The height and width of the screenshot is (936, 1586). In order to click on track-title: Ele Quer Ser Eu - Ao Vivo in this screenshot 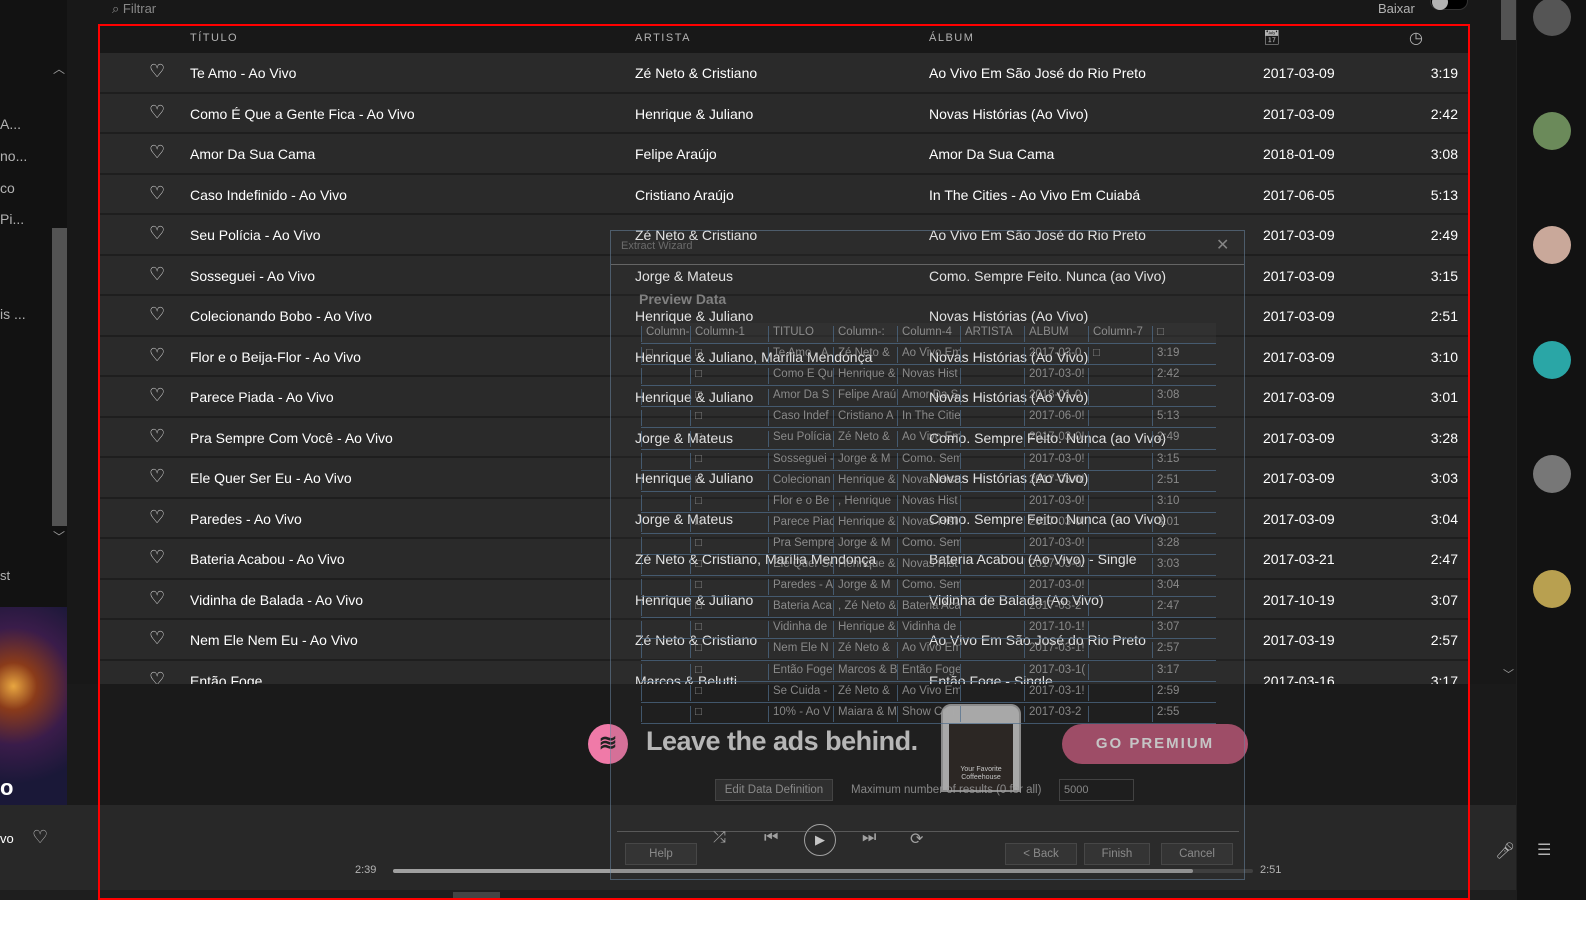, I will do `click(271, 478)`.